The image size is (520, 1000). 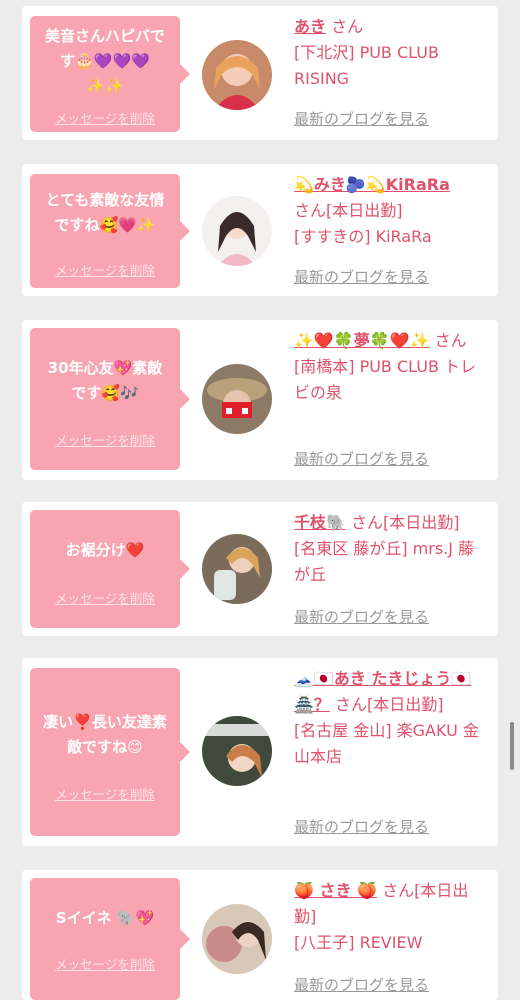 I want to click on message-text: Sイイネ 🐘💖, so click(x=105, y=918).